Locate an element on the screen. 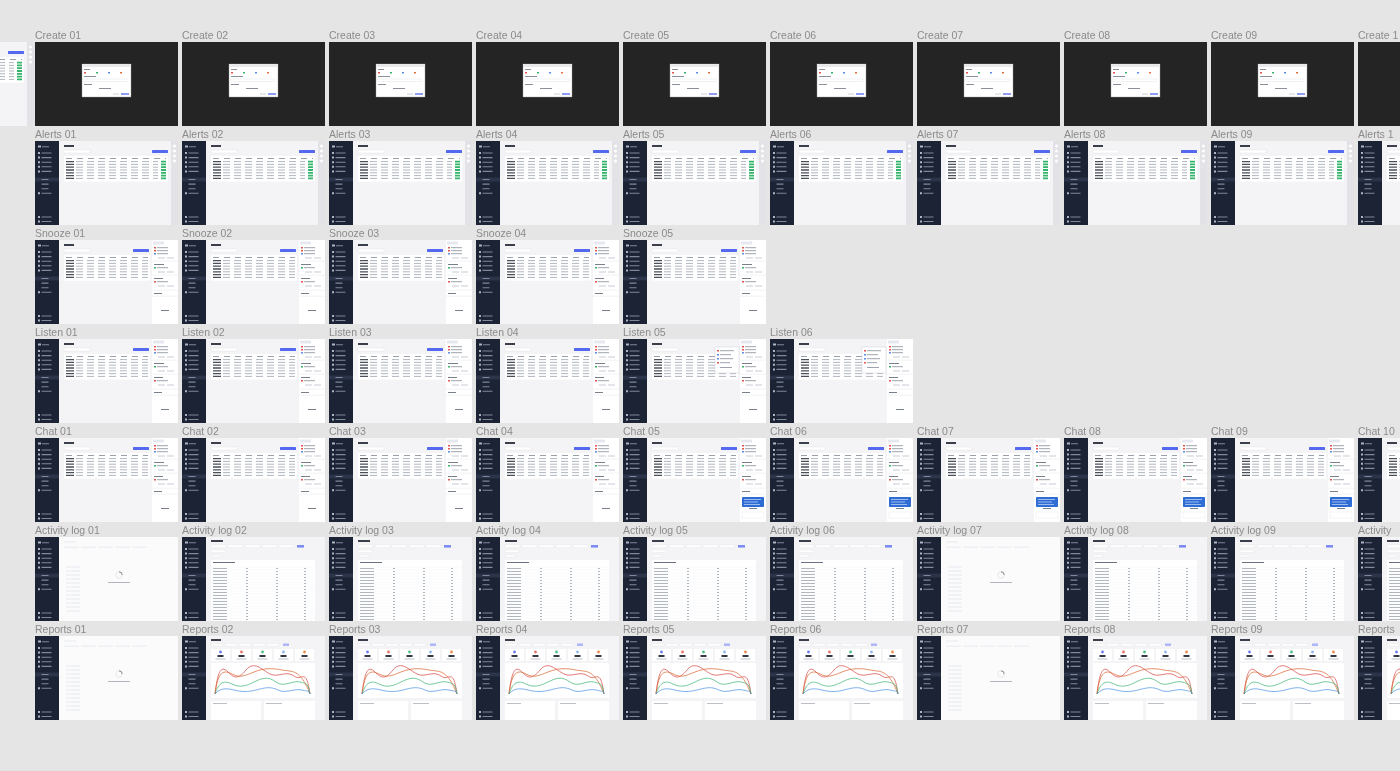 This screenshot has height=771, width=1400. frame-label: Alerts 1 is located at coordinates (1376, 134).